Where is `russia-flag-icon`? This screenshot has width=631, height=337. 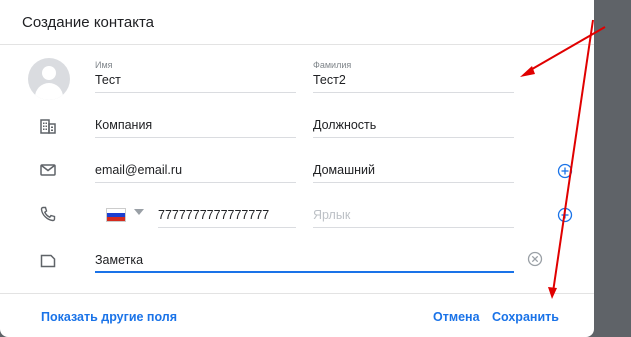
russia-flag-icon is located at coordinates (116, 215).